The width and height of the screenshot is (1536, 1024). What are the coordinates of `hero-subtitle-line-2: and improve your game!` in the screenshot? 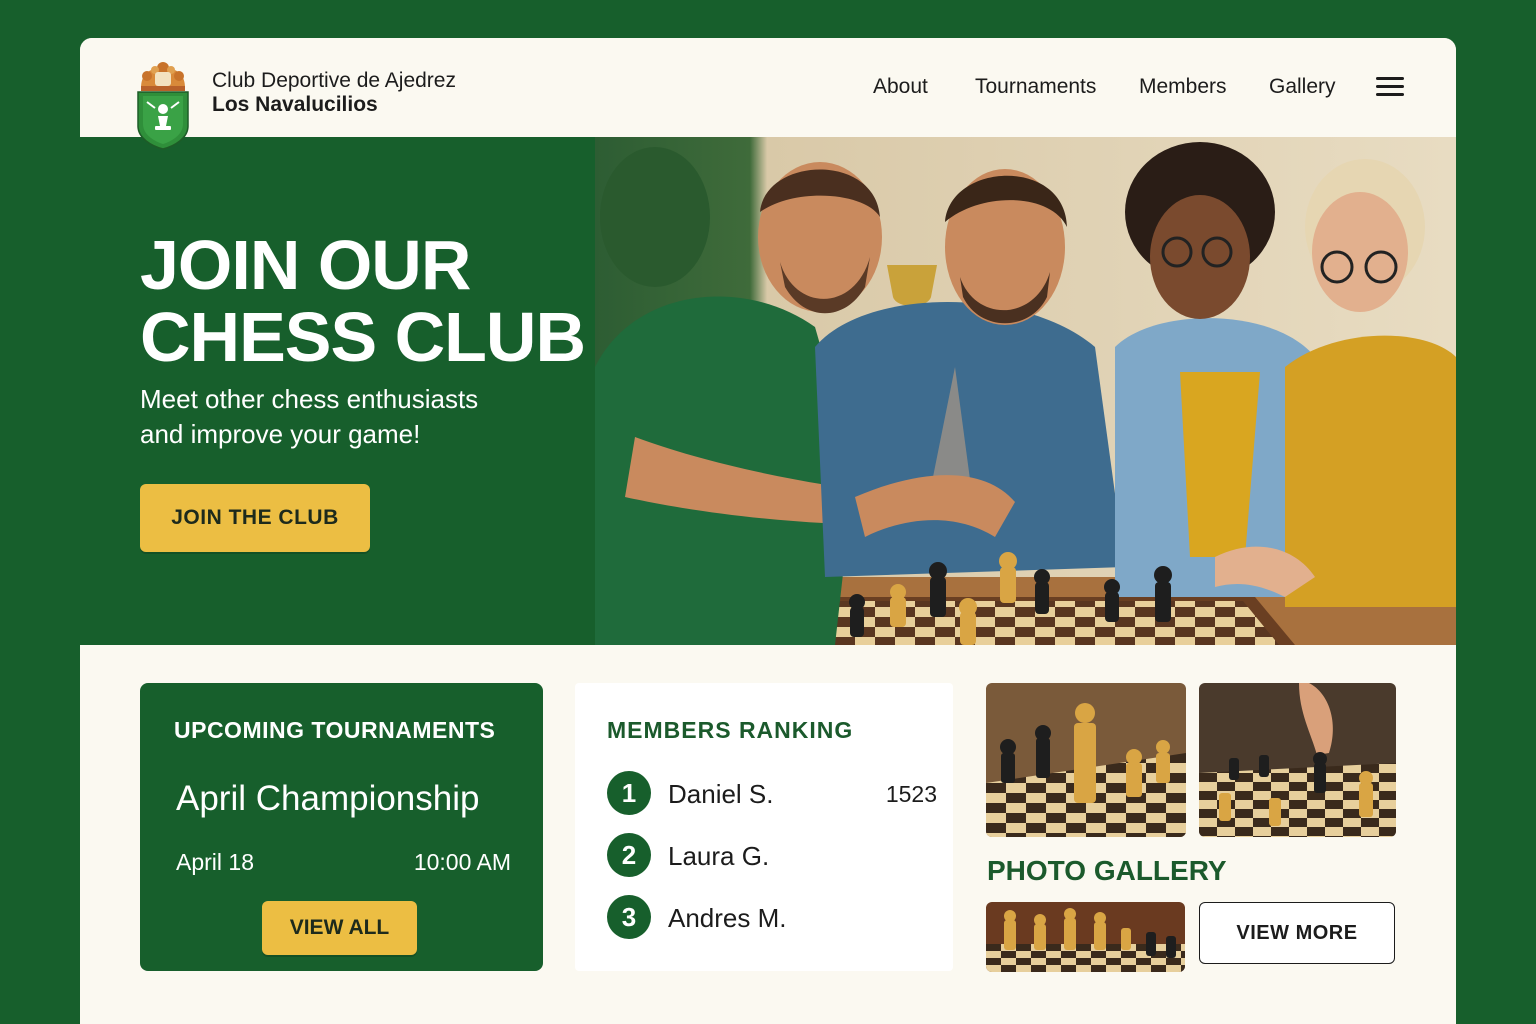 It's located at (280, 434).